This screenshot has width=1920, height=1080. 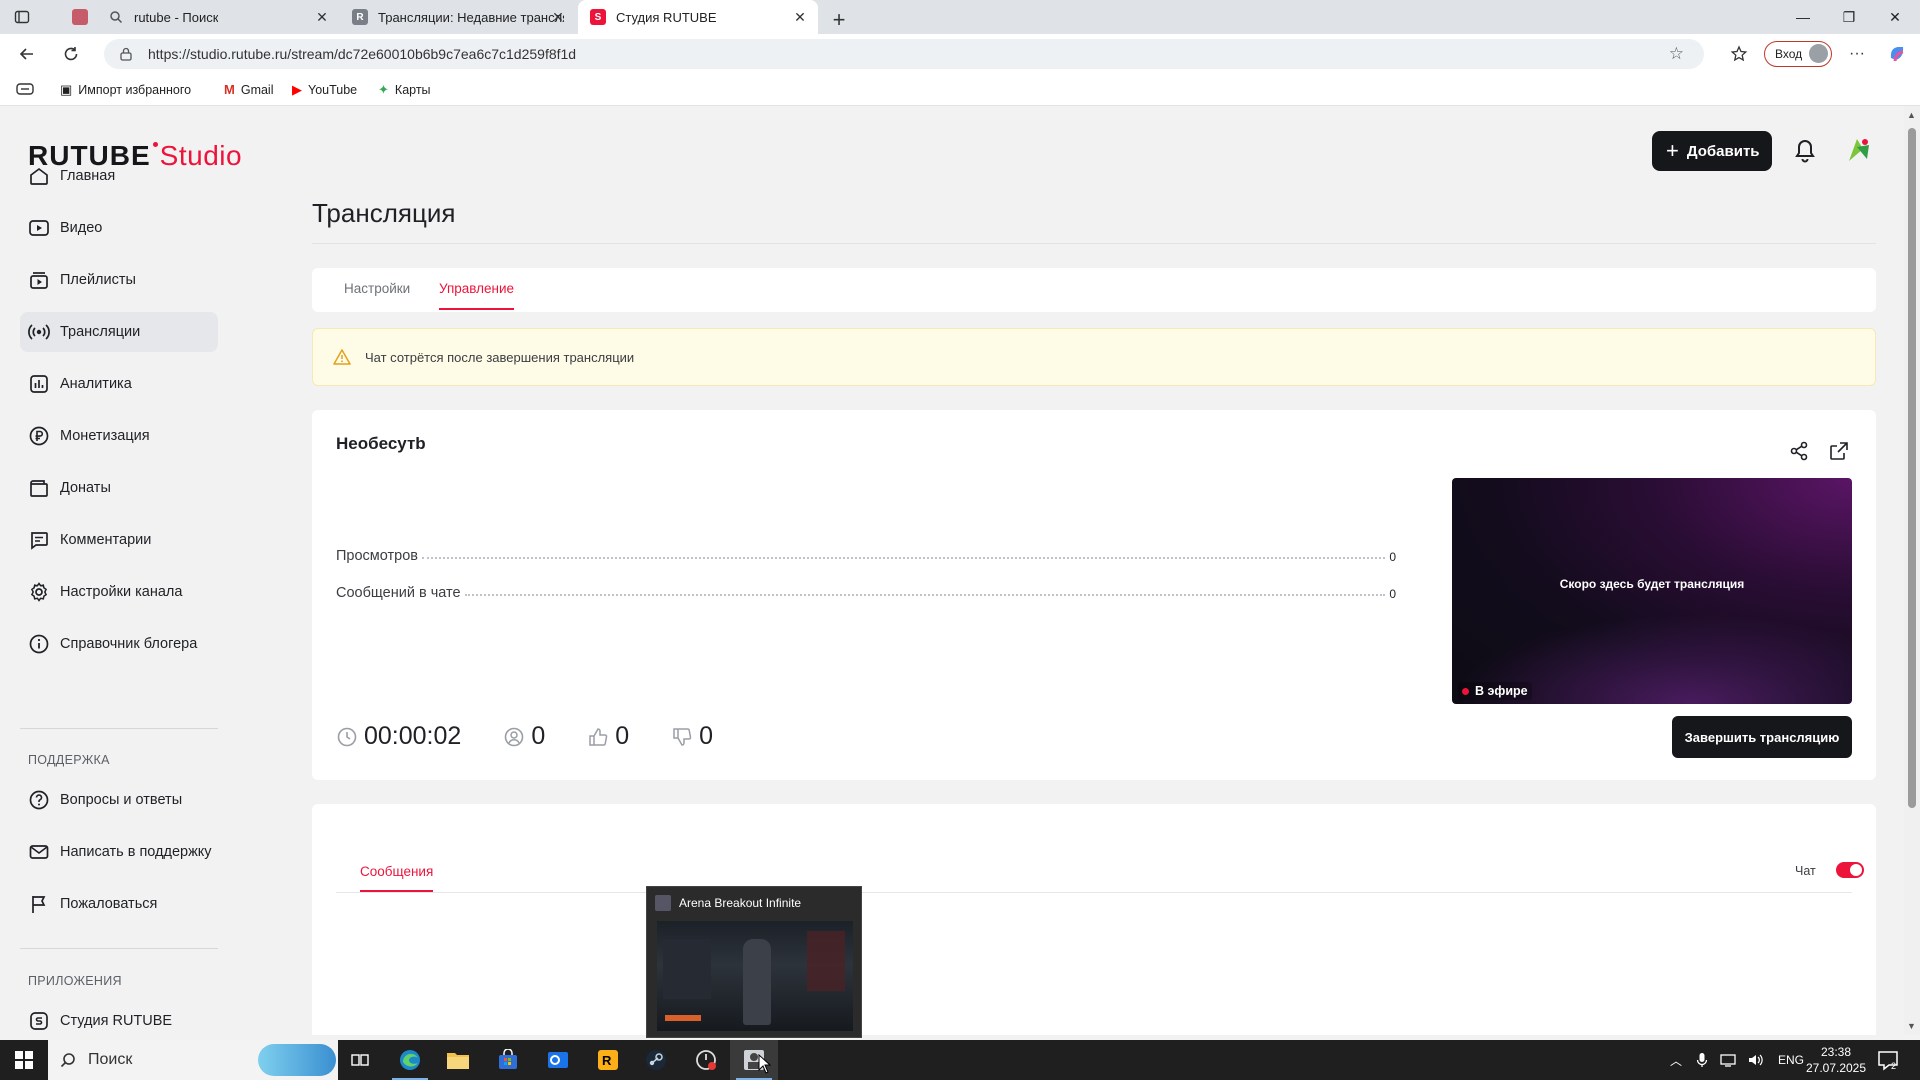 What do you see at coordinates (119, 280) in the screenshot?
I see `sidebar-item-playlists: Плейлисты` at bounding box center [119, 280].